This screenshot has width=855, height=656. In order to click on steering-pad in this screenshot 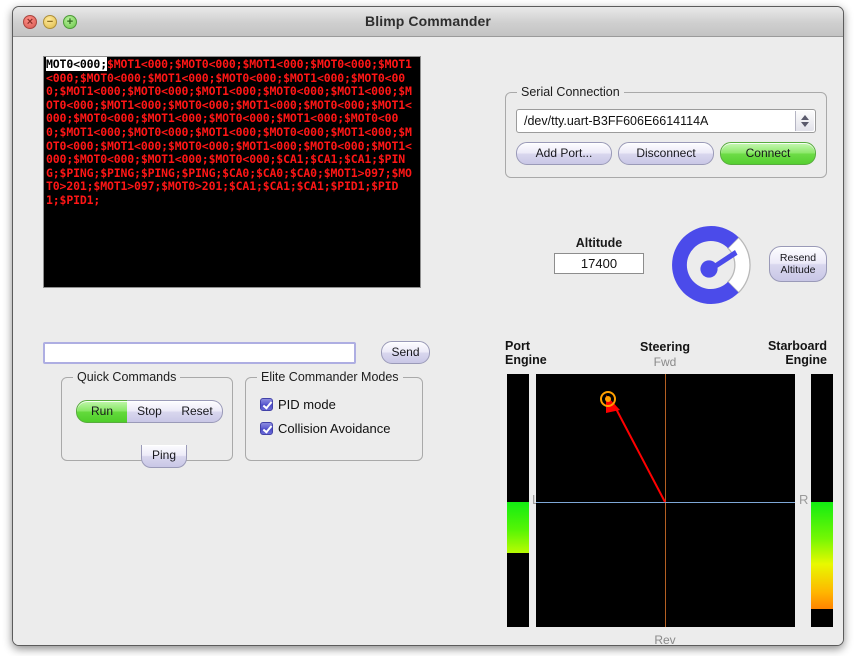, I will do `click(665, 500)`.